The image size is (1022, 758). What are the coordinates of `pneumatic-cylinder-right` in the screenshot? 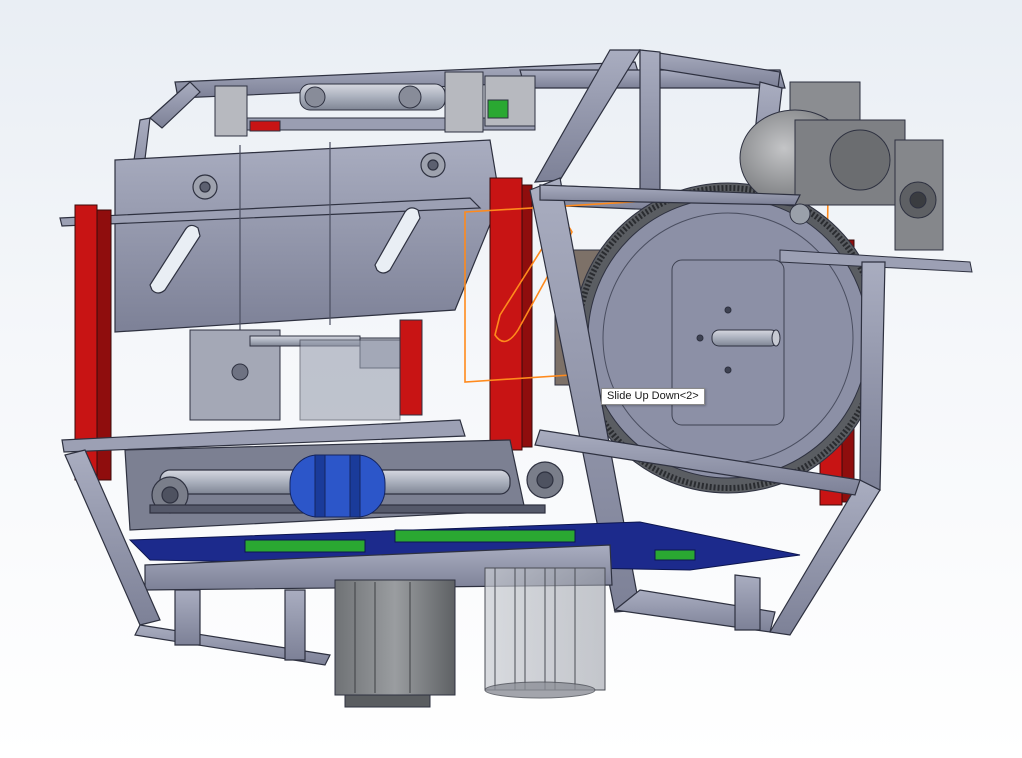 It's located at (545, 633).